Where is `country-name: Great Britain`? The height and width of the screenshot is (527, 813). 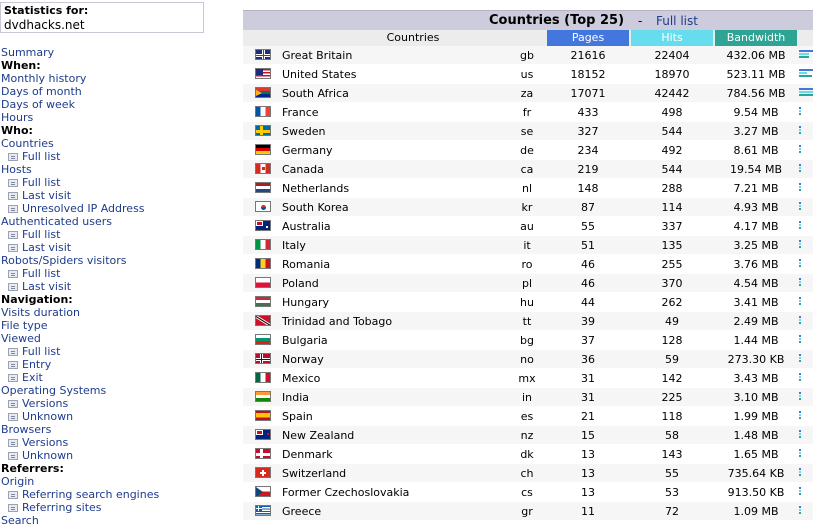
country-name: Great Britain is located at coordinates (317, 55).